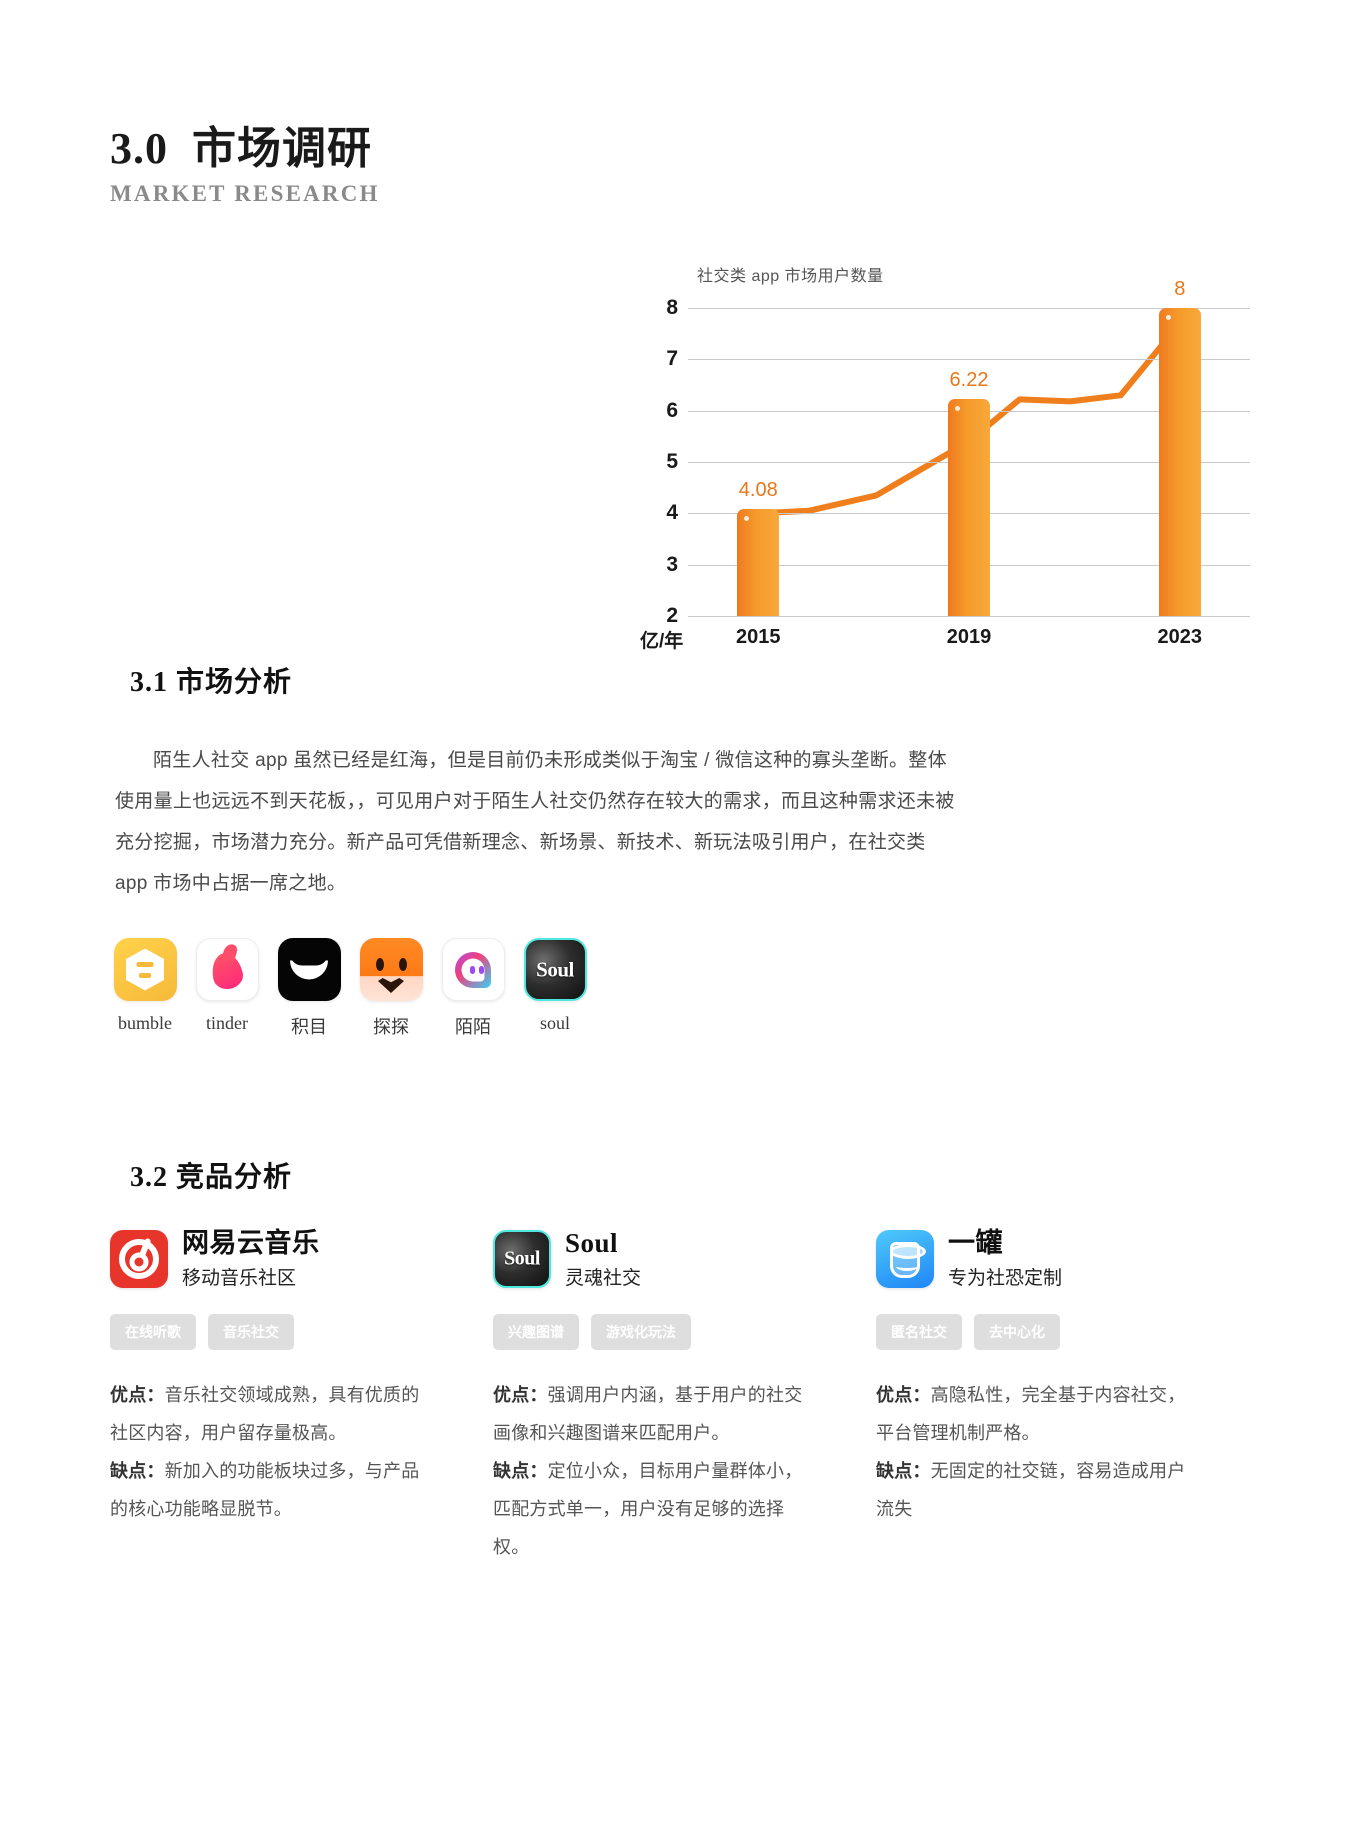 This screenshot has height=1822, width=1366. Describe the element at coordinates (309, 1027) in the screenshot. I see `app-label: 积目` at that location.